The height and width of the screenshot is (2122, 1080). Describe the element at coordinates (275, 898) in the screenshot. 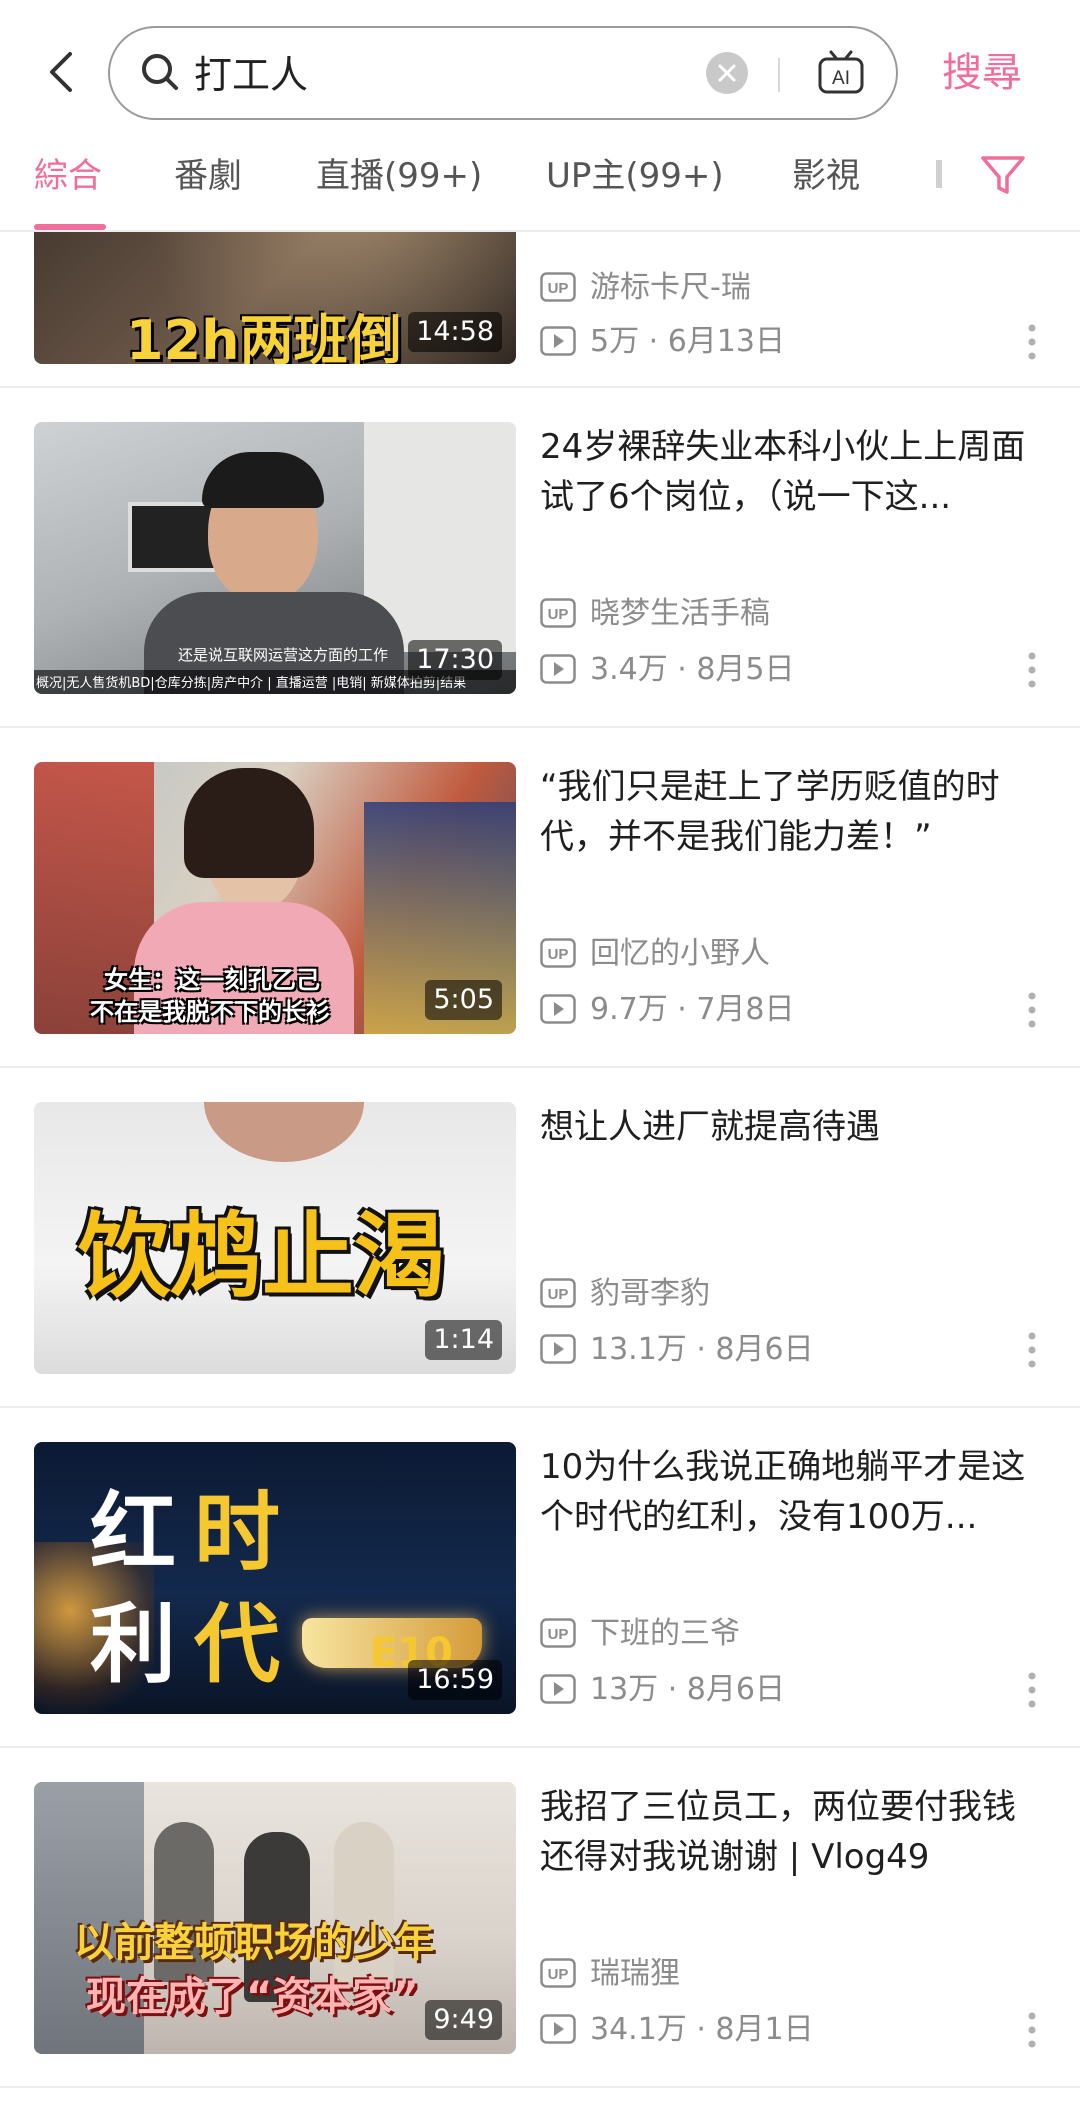

I see `video-thumbnail: 女生：这一刻孔乙己 不在是我脱不下的长衫 5:05` at that location.